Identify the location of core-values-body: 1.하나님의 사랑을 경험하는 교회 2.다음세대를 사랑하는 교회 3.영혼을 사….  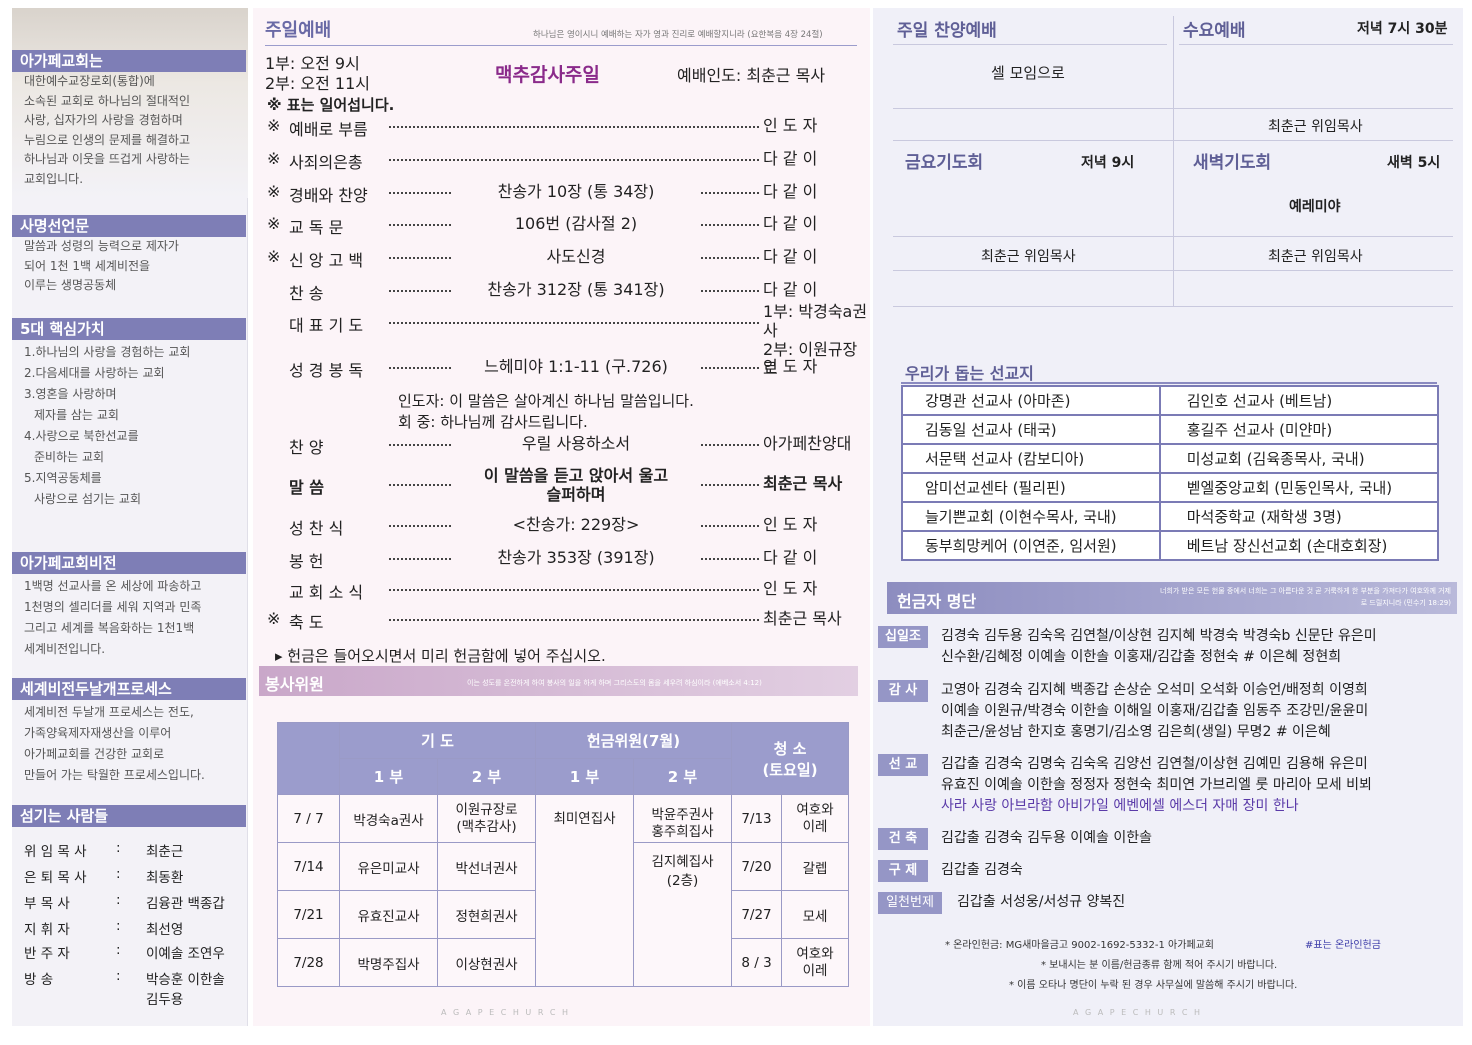
(107, 425).